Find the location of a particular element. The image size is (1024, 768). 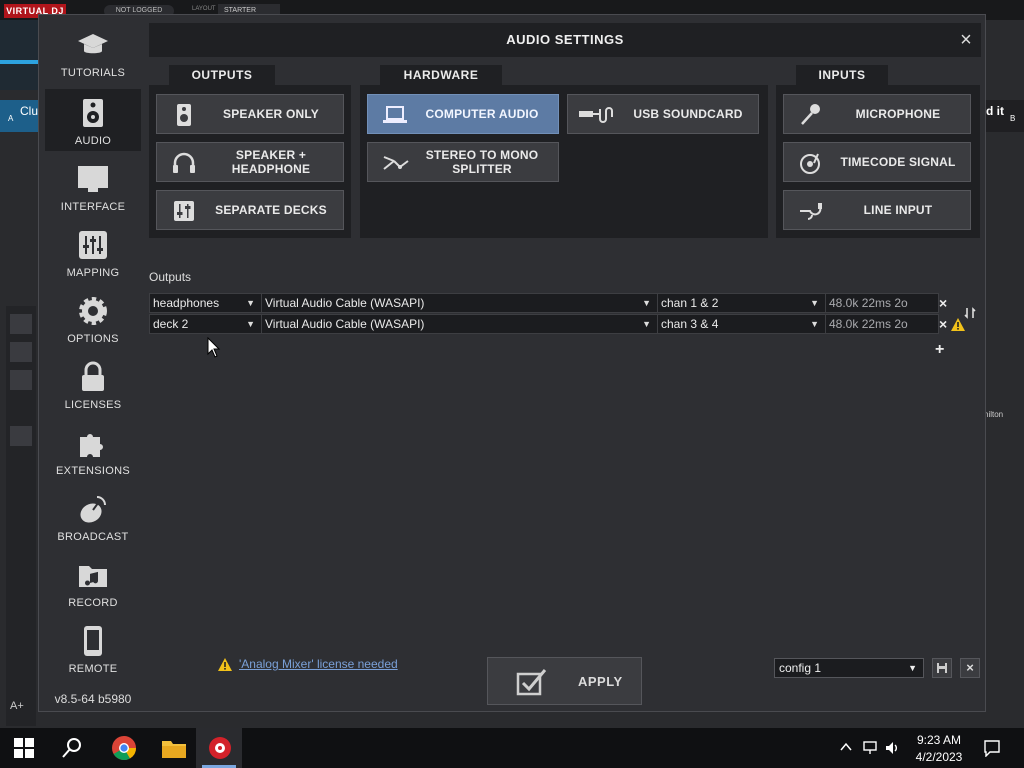

button-label: LINE INPUT is located at coordinates (898, 210).